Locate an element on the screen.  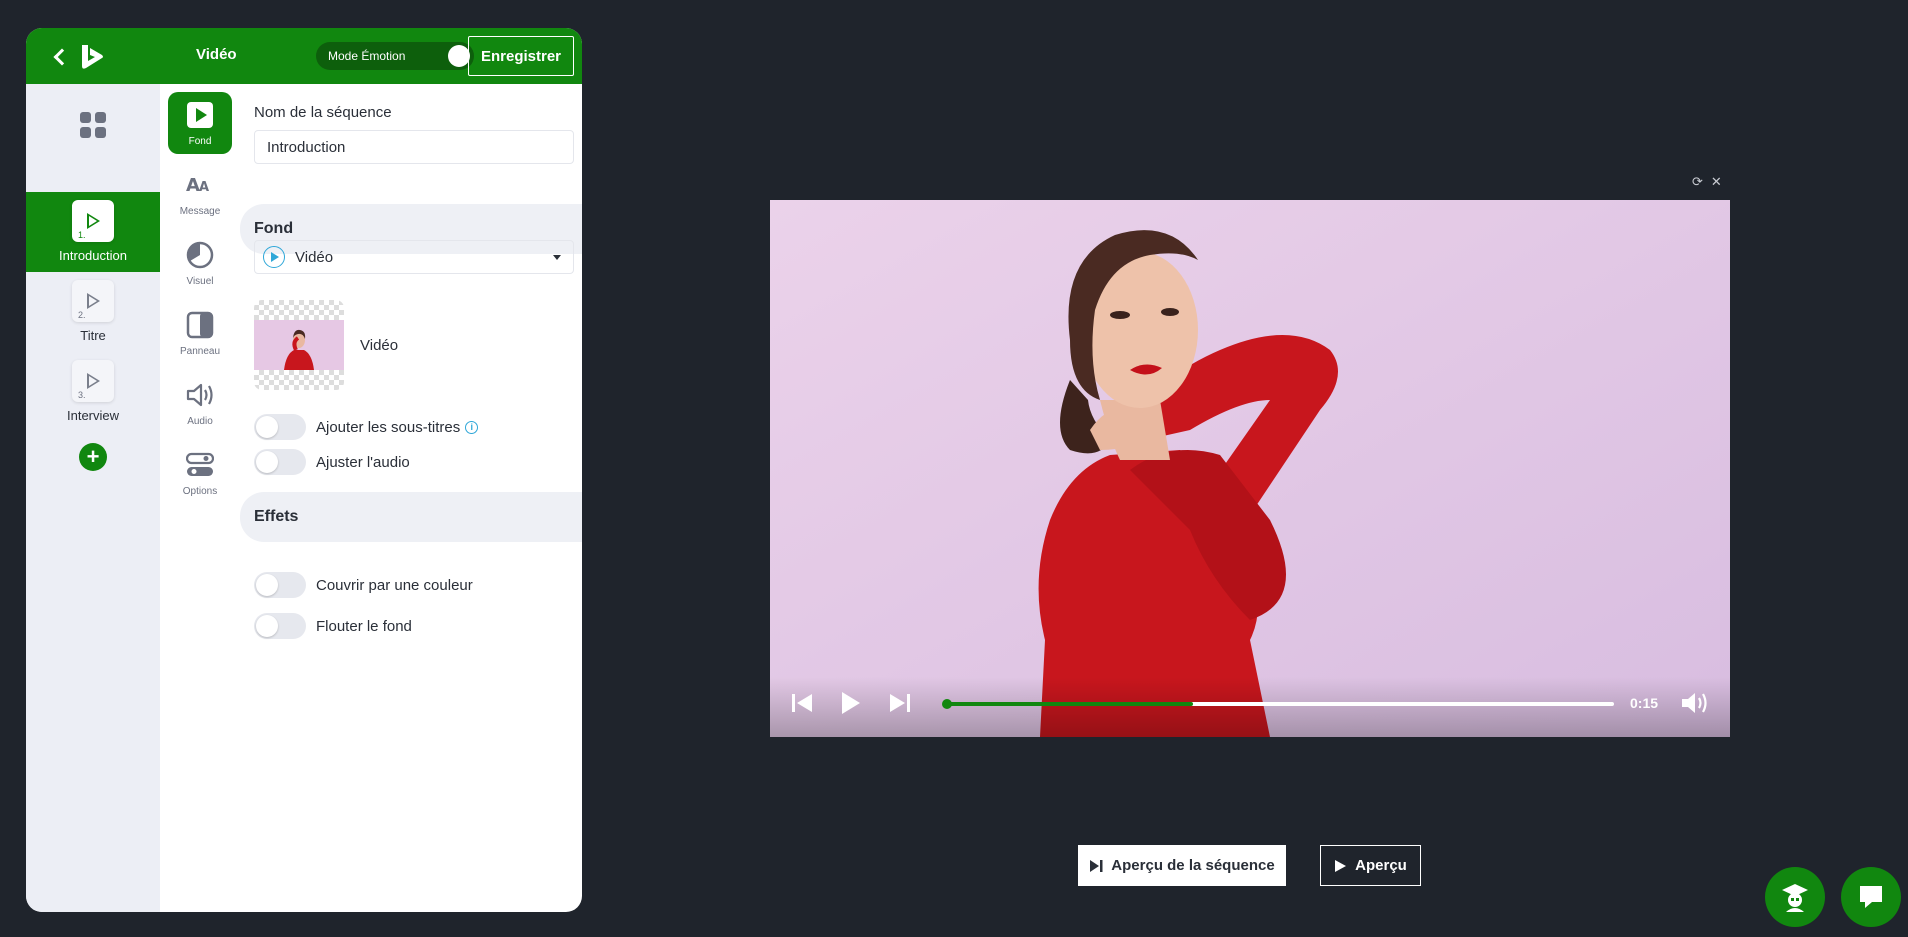
save-button: Enregistrer is located at coordinates (521, 56).